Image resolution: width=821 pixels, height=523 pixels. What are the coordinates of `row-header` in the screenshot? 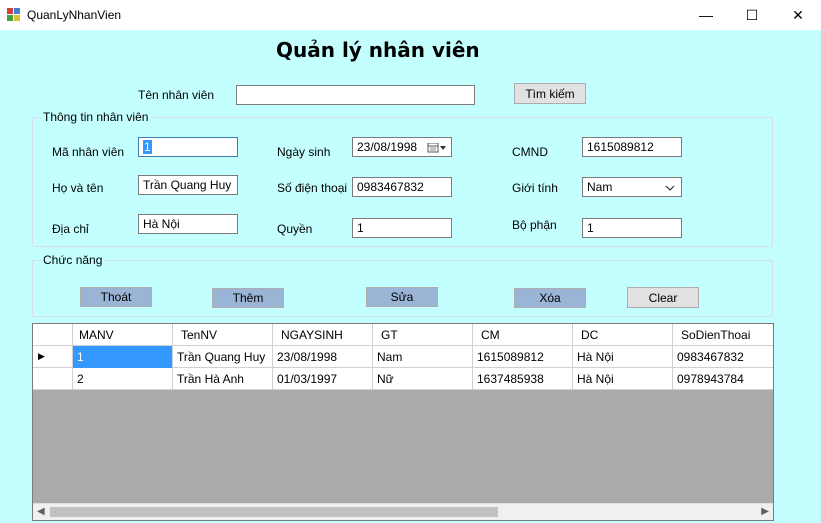 It's located at (53, 379).